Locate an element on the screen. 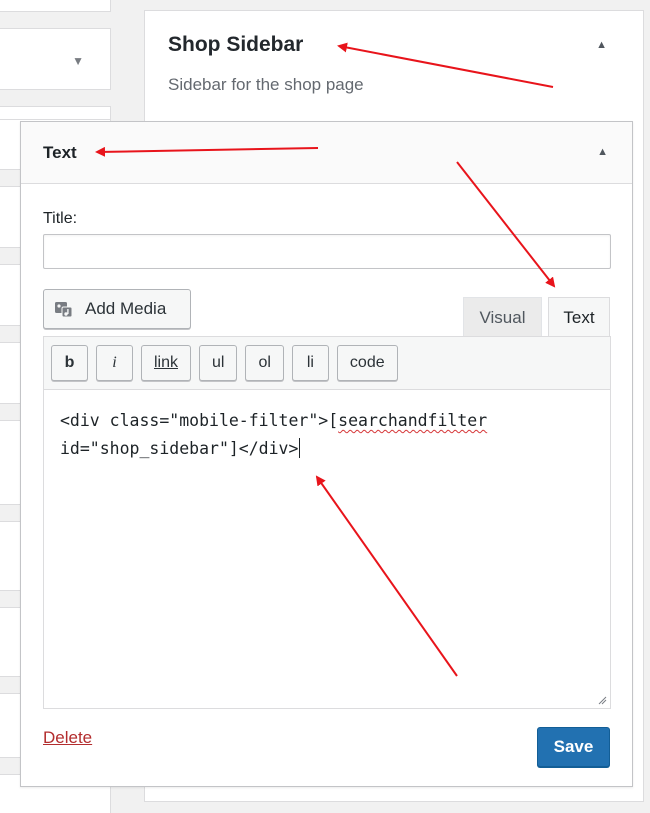 The image size is (650, 813). add-media-button: Add Media is located at coordinates (117, 309).